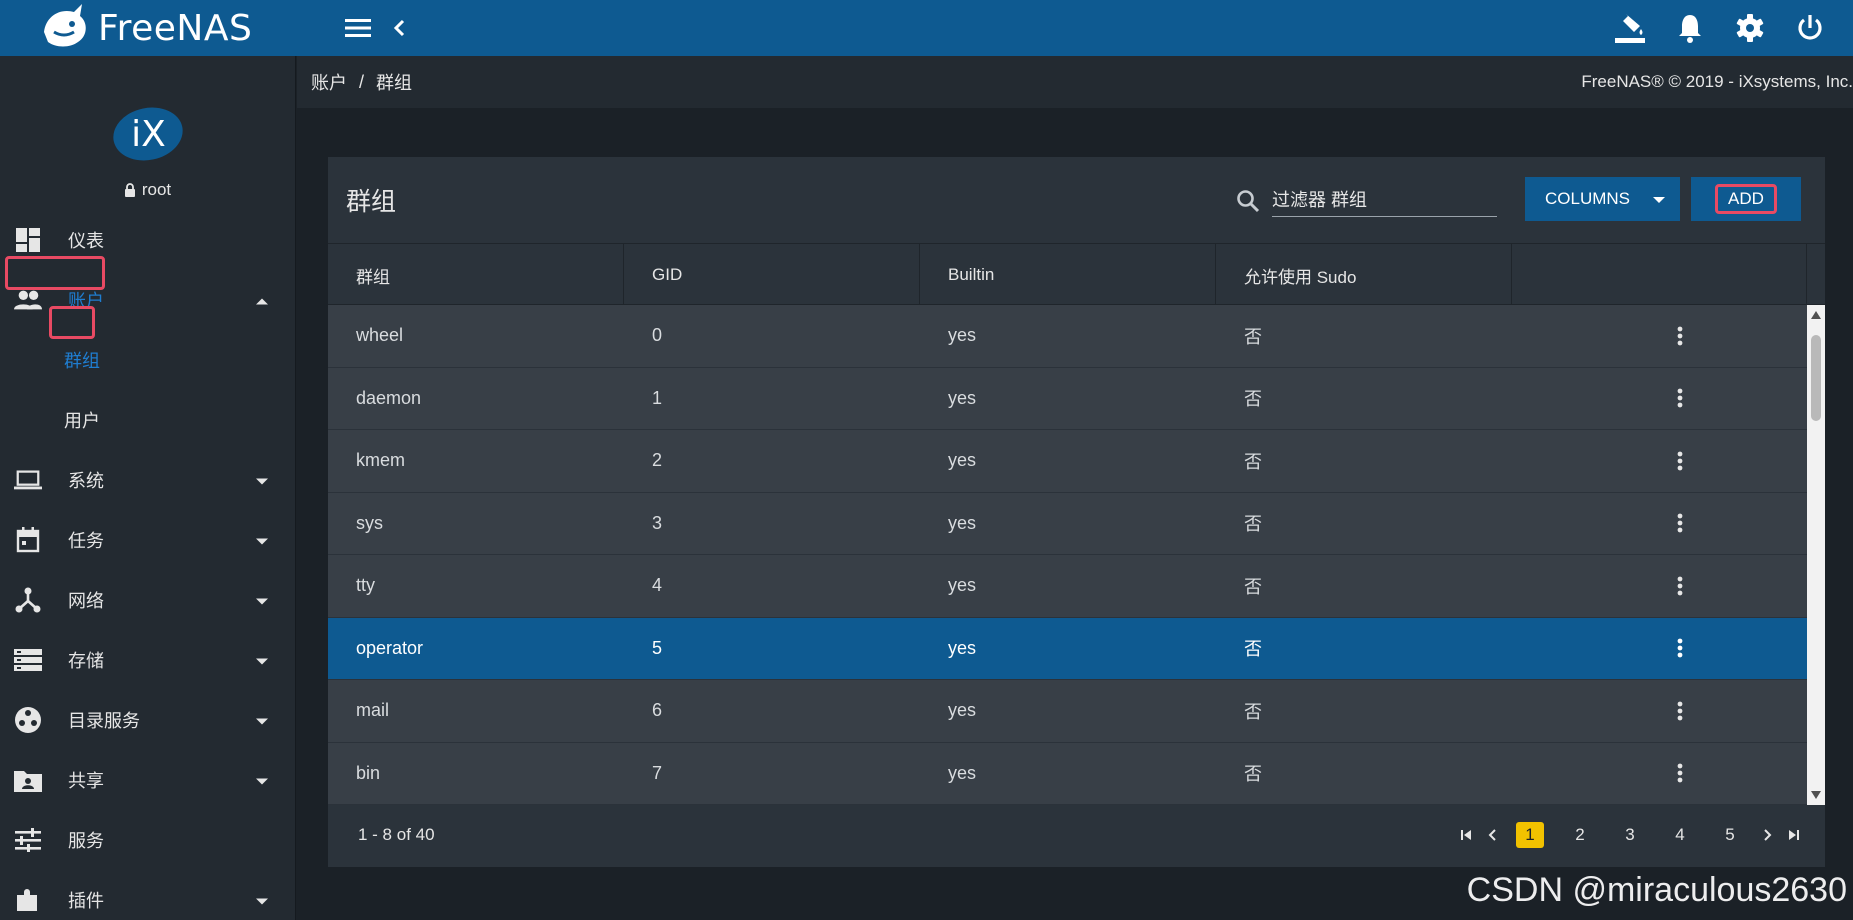 This screenshot has height=920, width=1853. I want to click on sidebar-item-tasks: 任务, so click(147, 540).